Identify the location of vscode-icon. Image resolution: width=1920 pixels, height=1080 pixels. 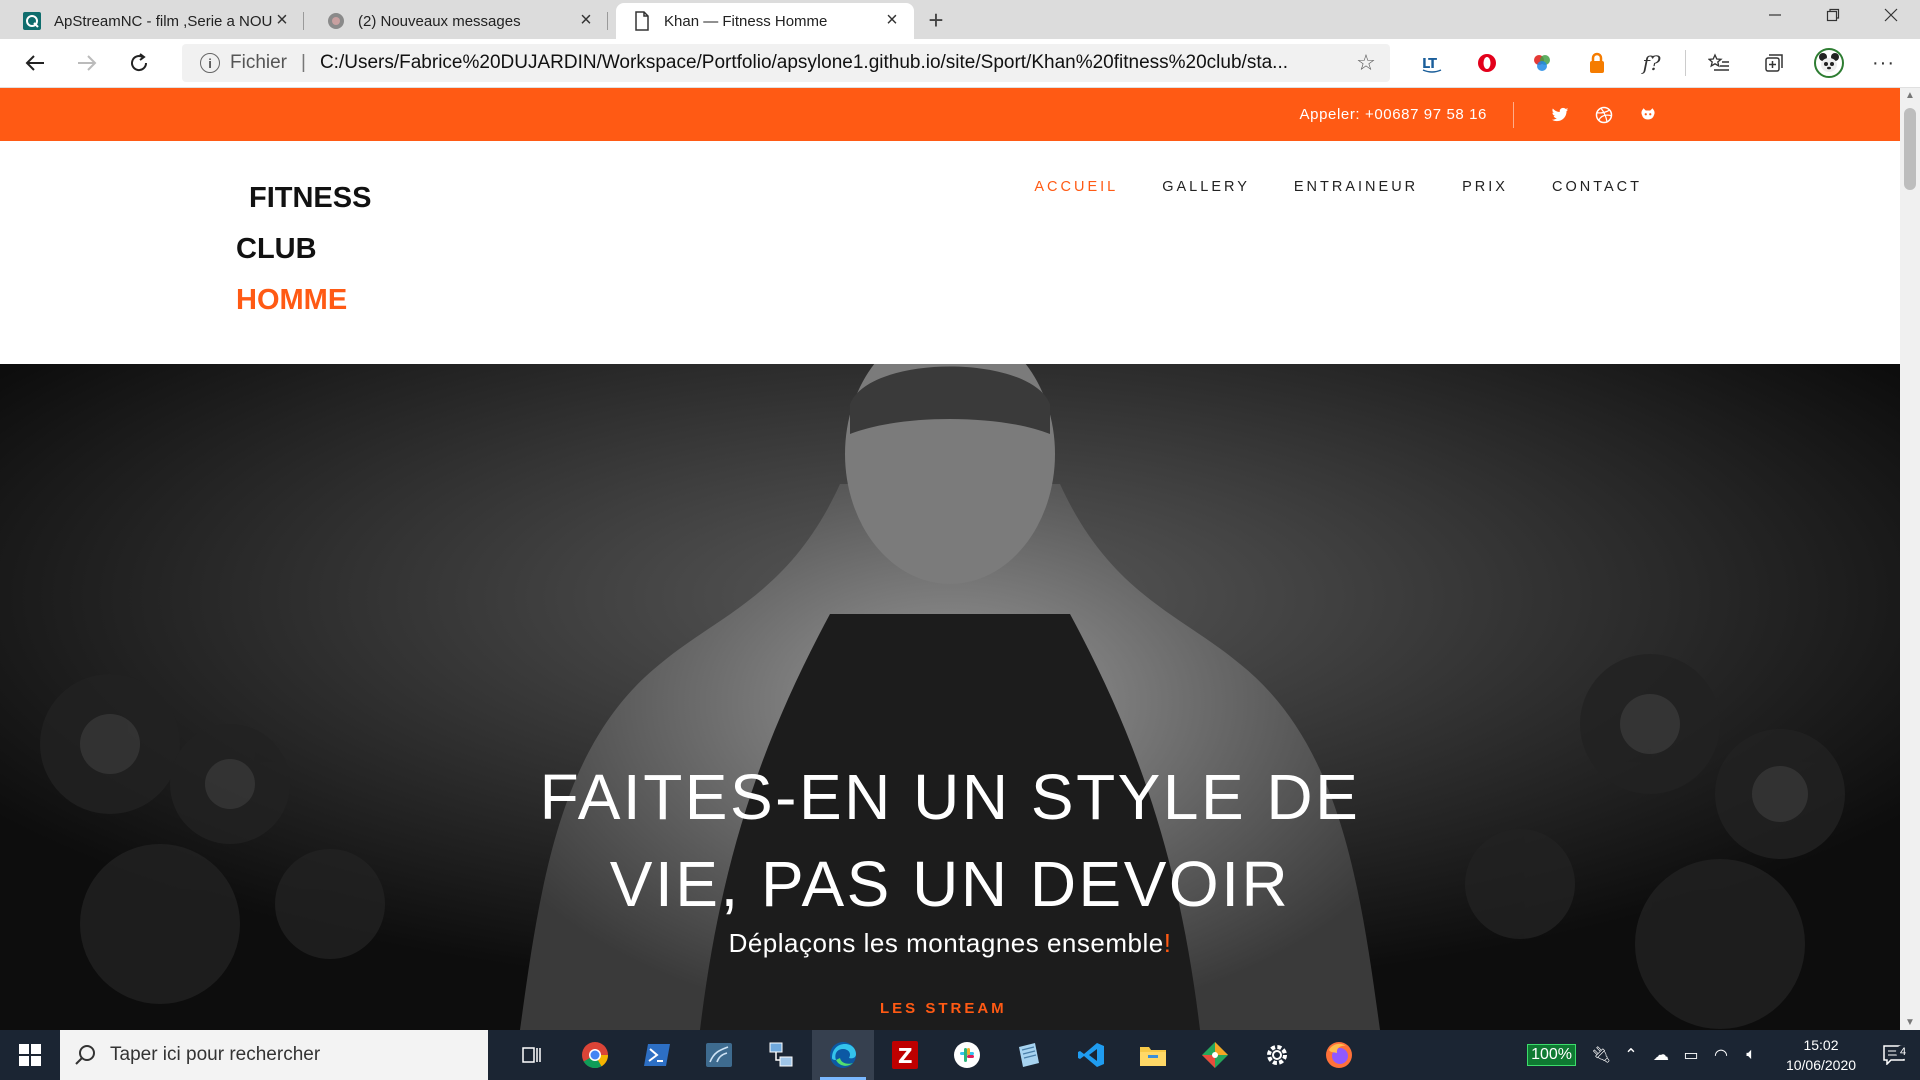
(1091, 1055).